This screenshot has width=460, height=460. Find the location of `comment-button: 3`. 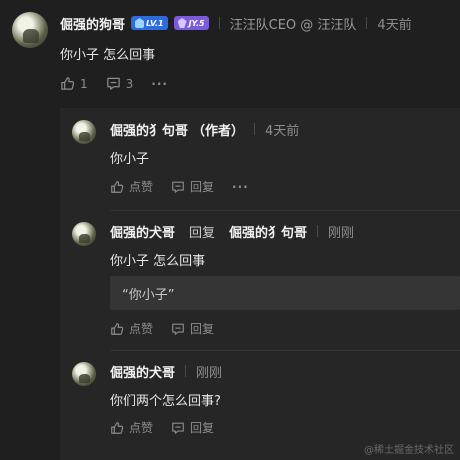

comment-button: 3 is located at coordinates (120, 83).